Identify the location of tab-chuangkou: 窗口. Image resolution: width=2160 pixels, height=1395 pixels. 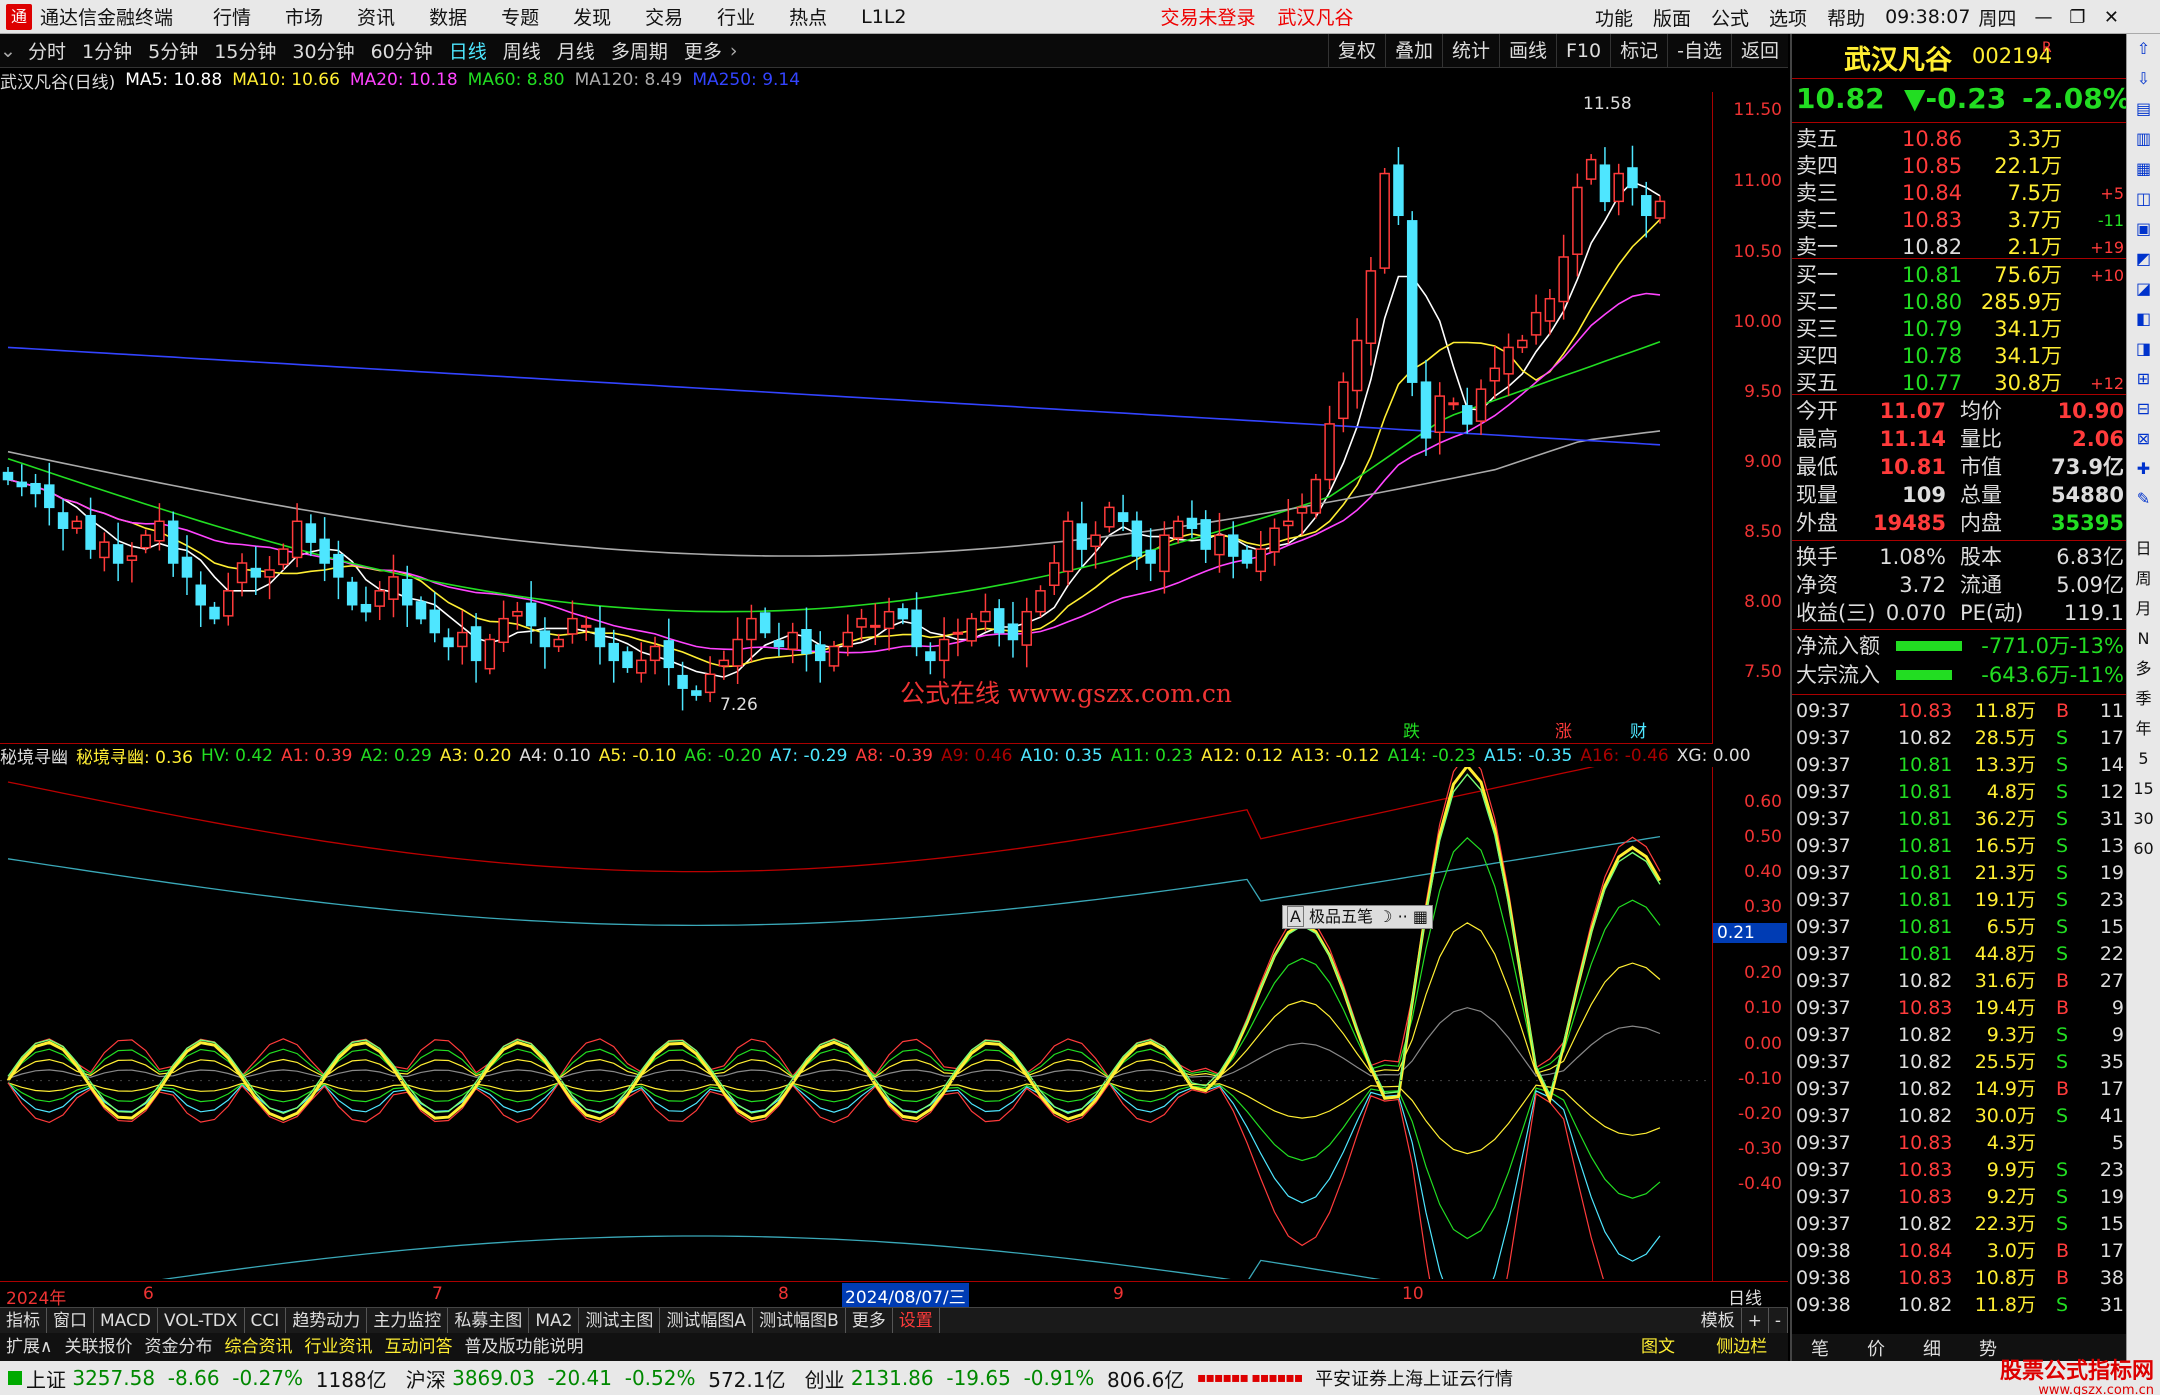
(70, 1320).